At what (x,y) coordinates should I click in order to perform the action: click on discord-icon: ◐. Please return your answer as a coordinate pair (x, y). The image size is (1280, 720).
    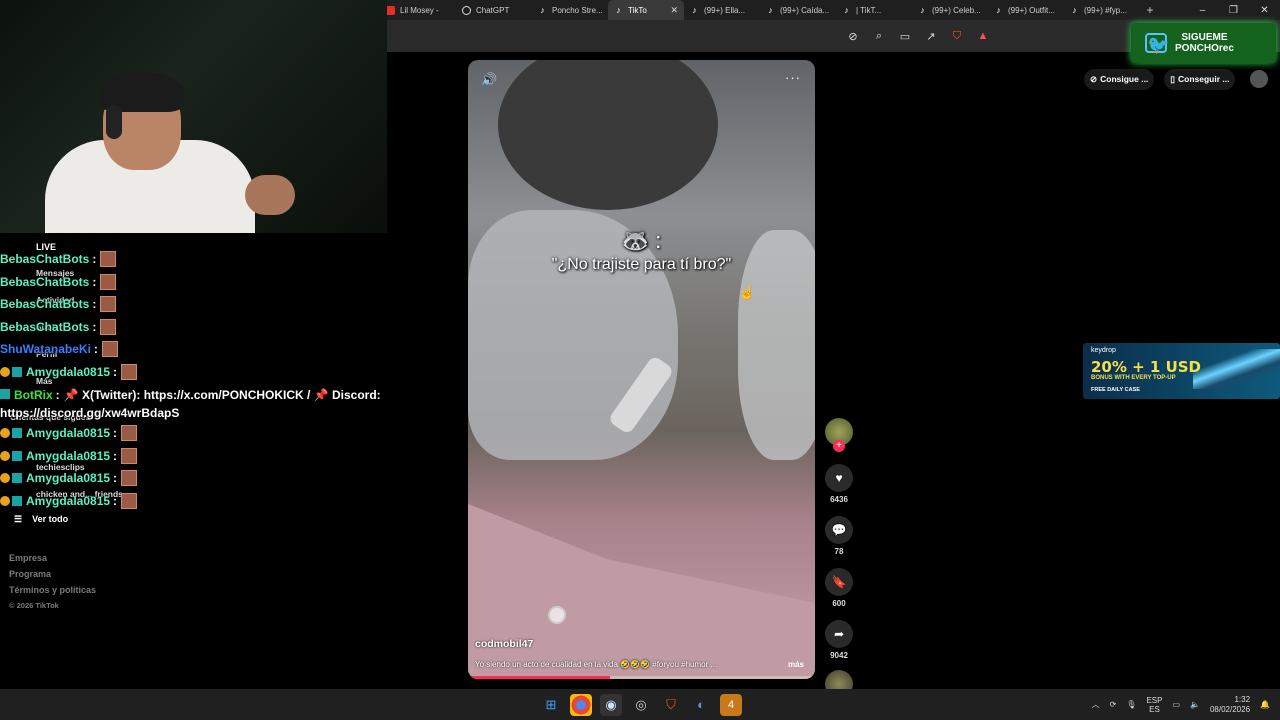
    Looking at the image, I should click on (701, 705).